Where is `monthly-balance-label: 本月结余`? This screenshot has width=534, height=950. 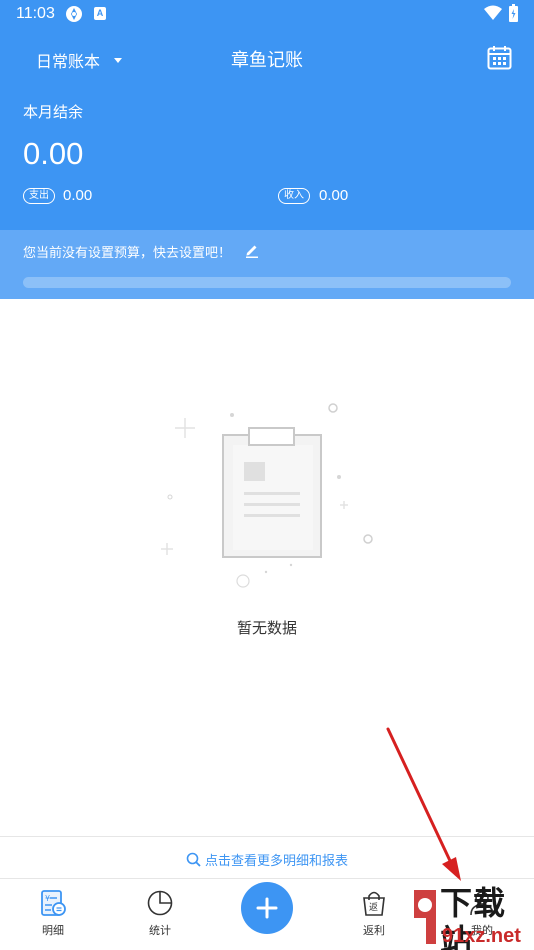
monthly-balance-label: 本月结余 is located at coordinates (53, 112).